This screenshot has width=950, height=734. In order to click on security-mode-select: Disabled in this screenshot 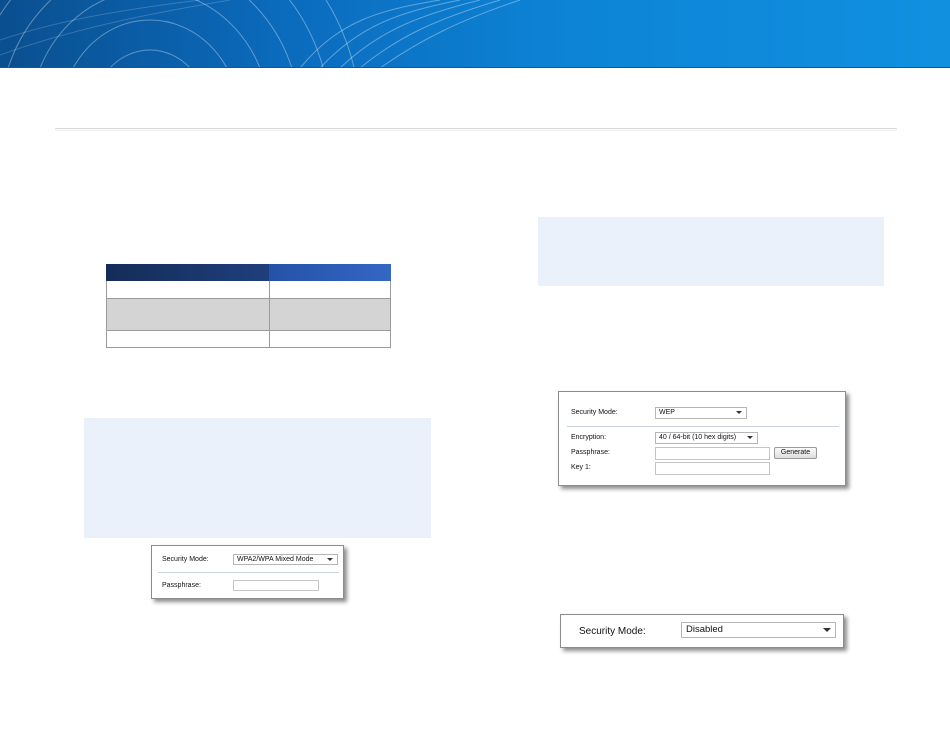, I will do `click(758, 630)`.